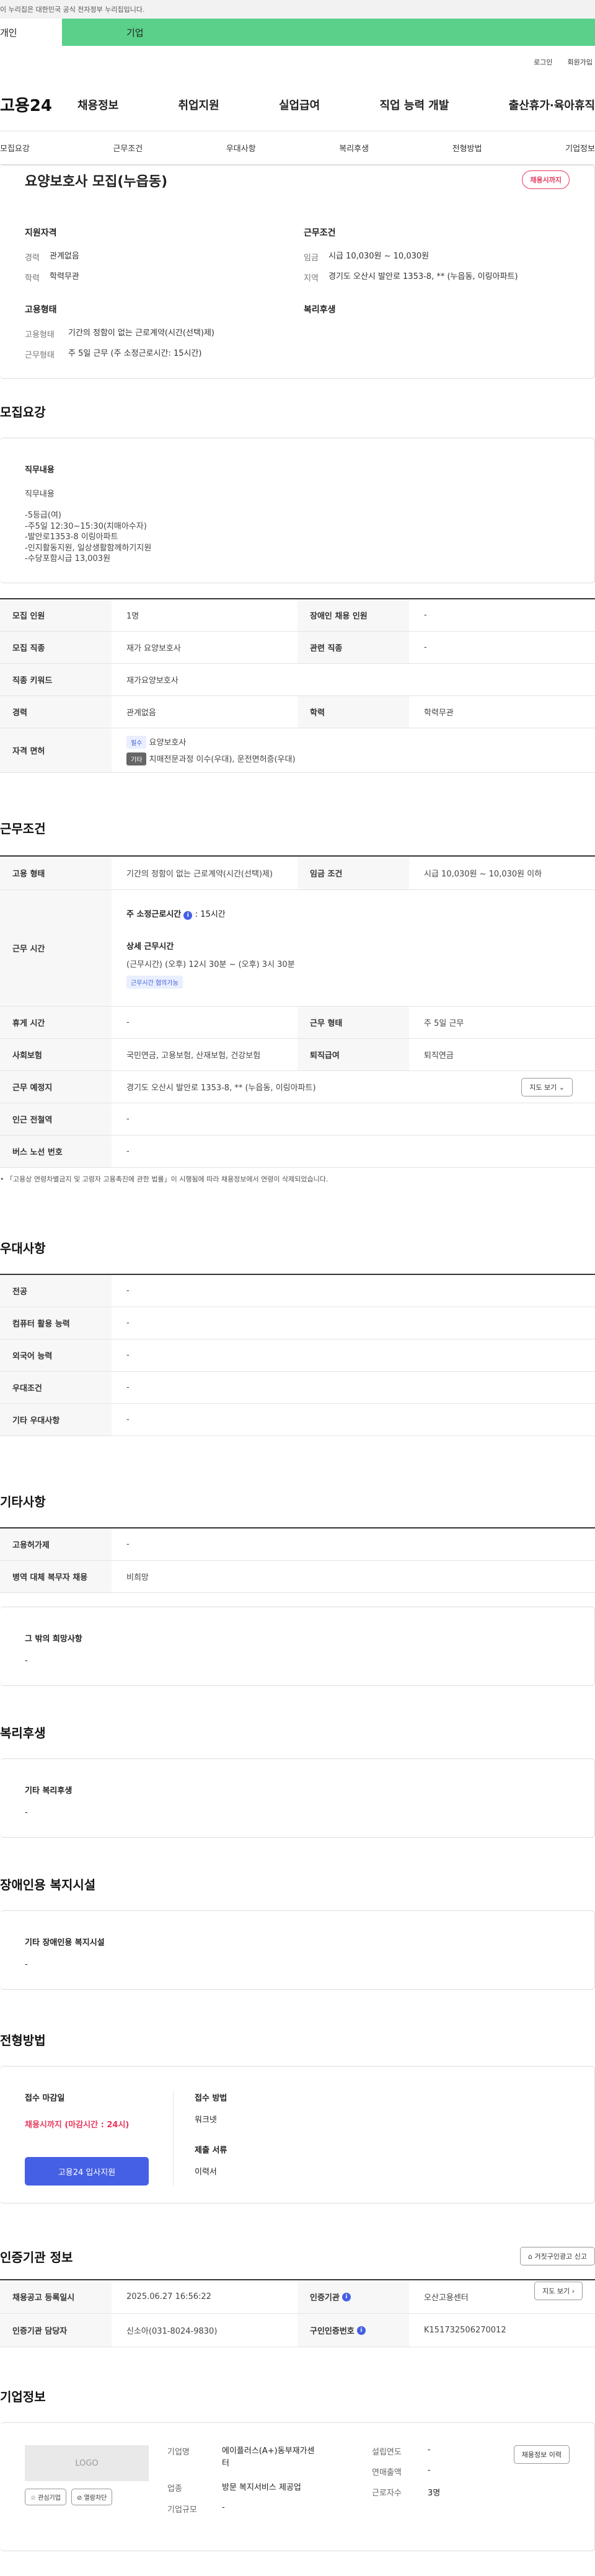 Image resolution: width=595 pixels, height=2576 pixels. What do you see at coordinates (541, 2454) in the screenshot?
I see `job-history-button: 채용정보 이력` at bounding box center [541, 2454].